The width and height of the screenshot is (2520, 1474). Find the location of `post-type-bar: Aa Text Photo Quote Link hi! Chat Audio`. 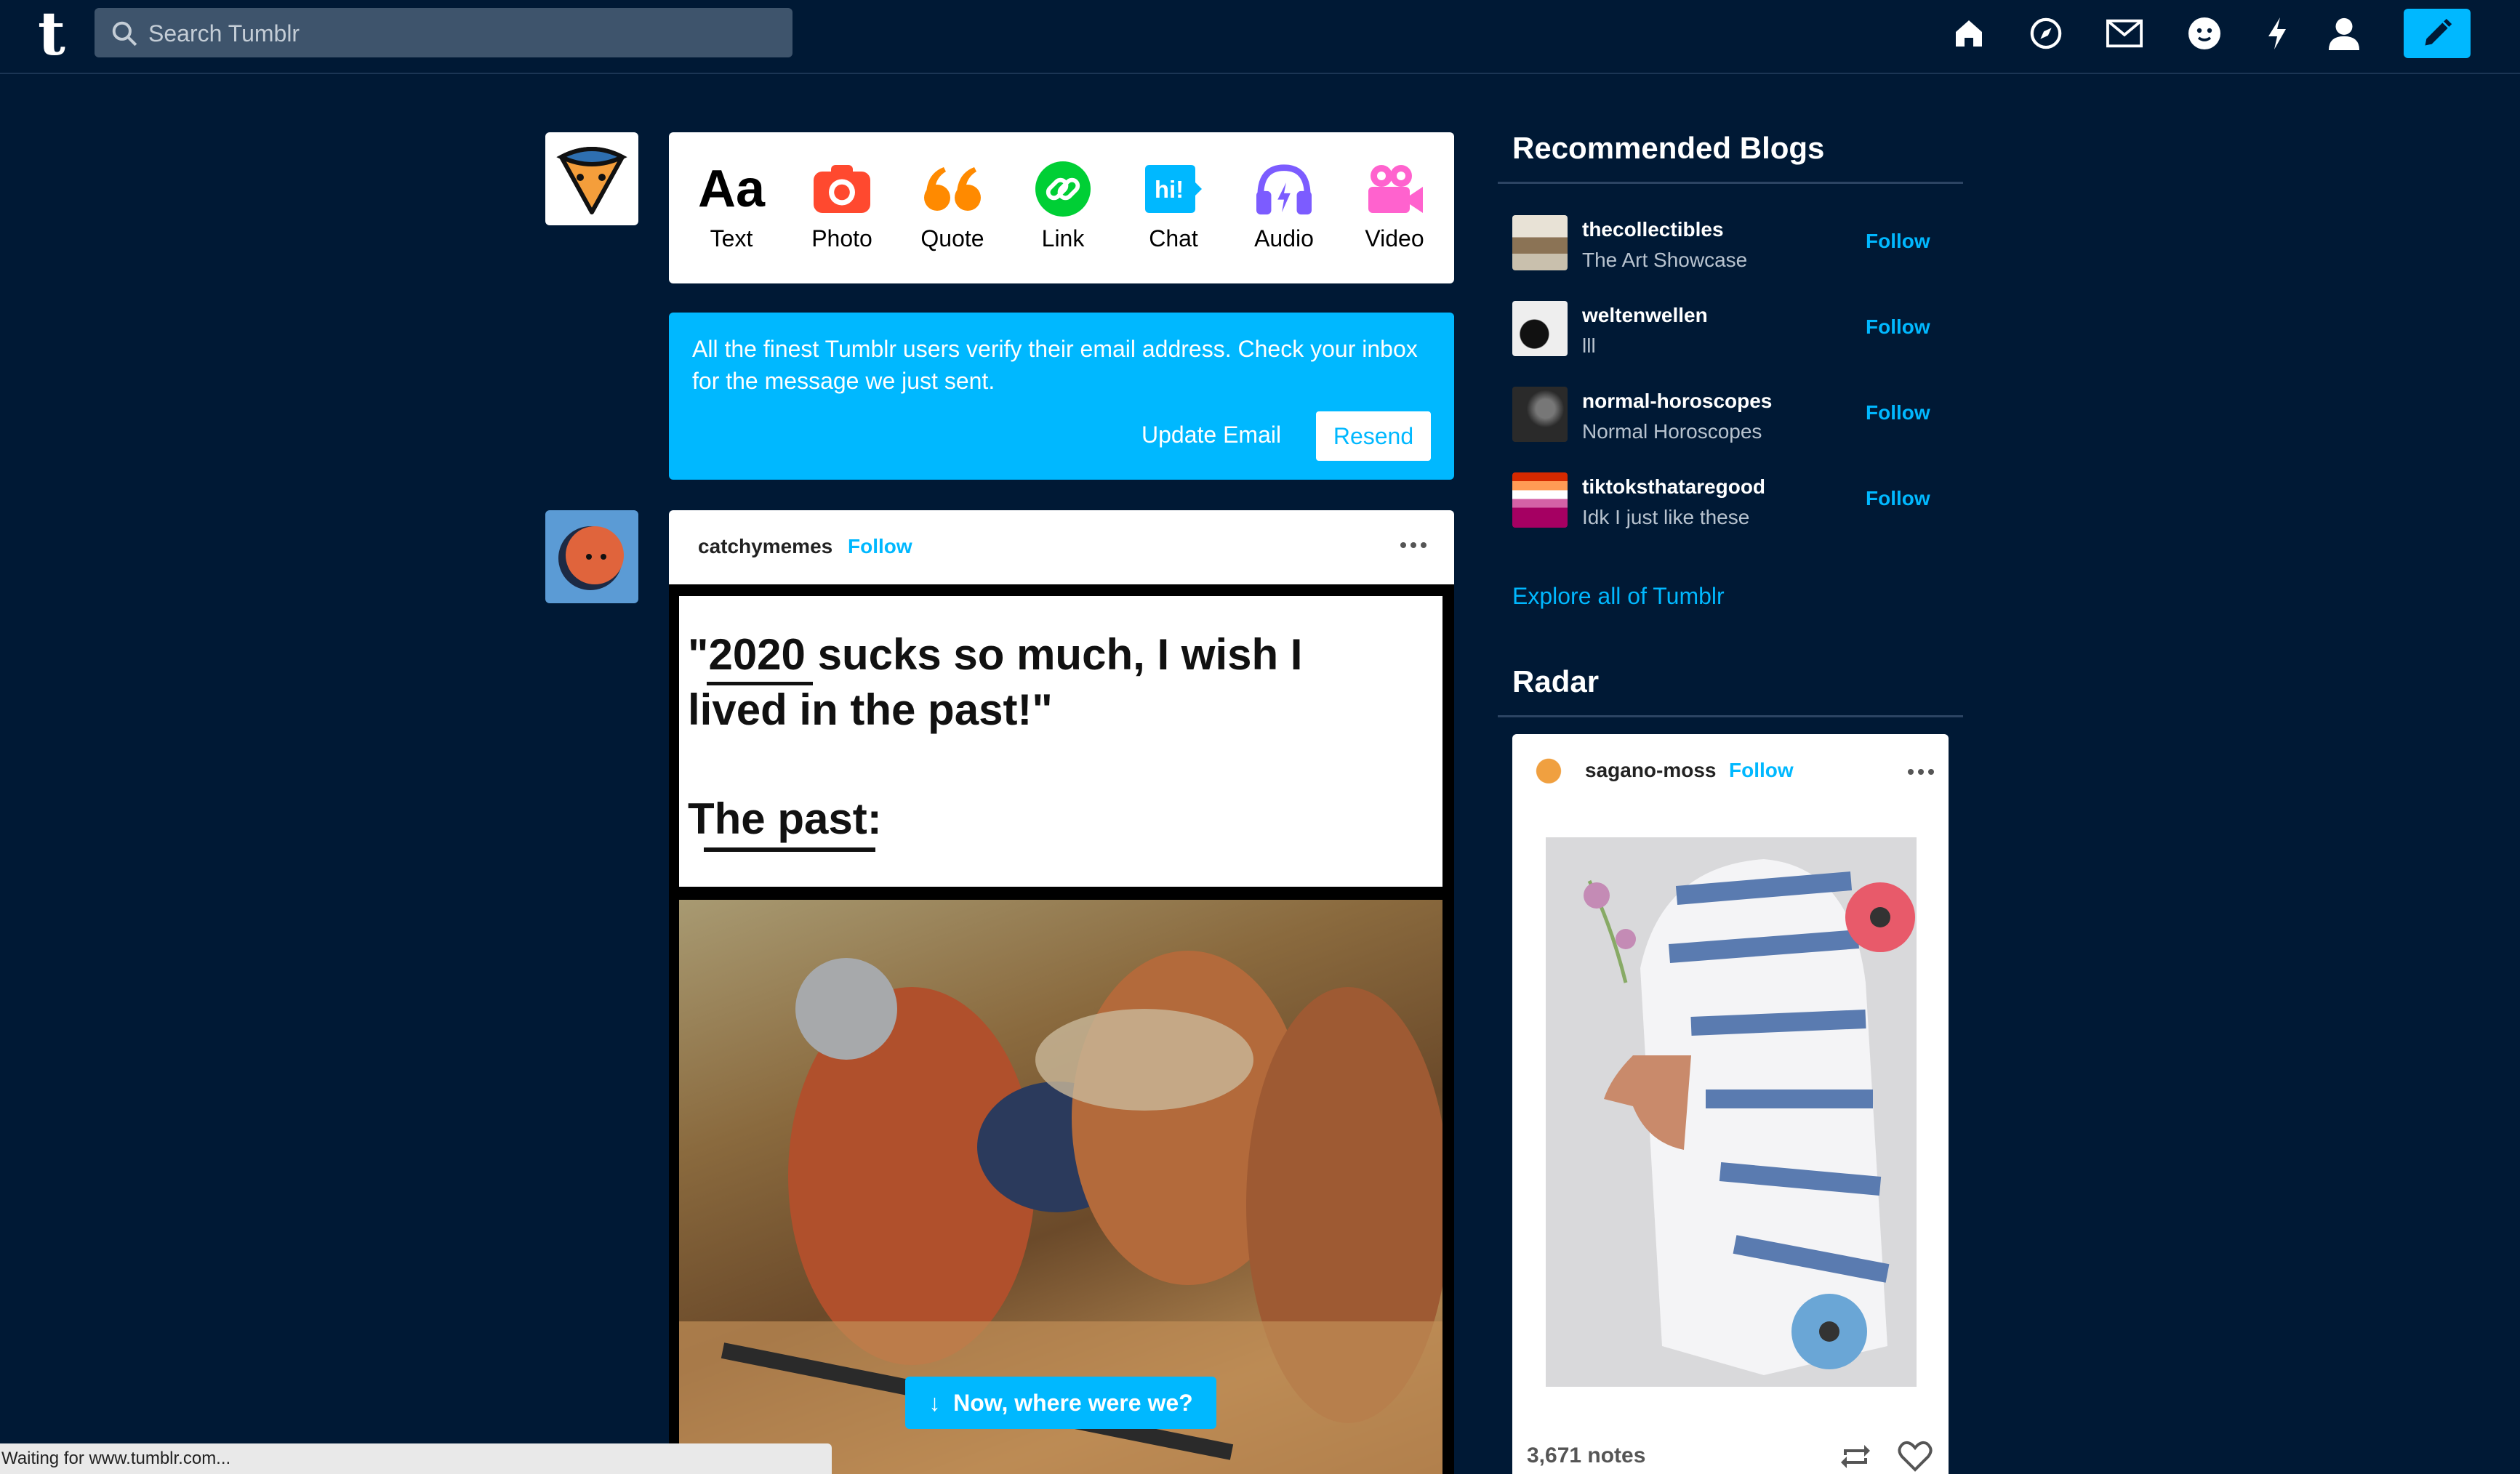

post-type-bar: Aa Text Photo Quote Link hi! Chat Audio is located at coordinates (1061, 208).